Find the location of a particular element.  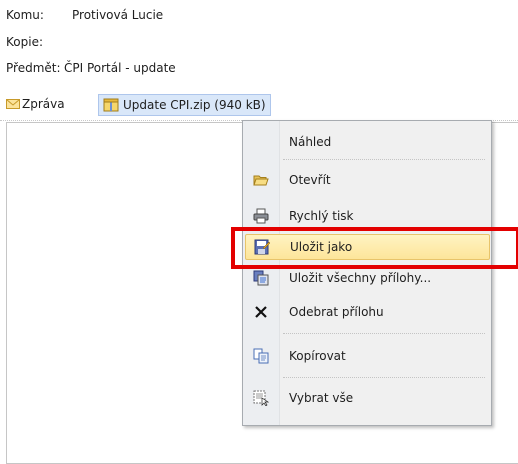

subject-field-row: Předmět: ČPI Portál - update is located at coordinates (91, 68).